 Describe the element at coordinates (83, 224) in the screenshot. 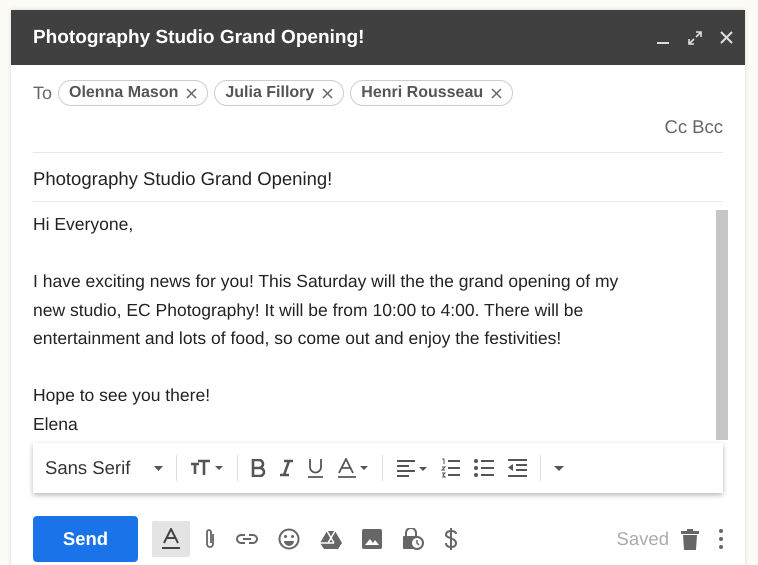

I see `body-paragraph: Hi Everyone,` at that location.